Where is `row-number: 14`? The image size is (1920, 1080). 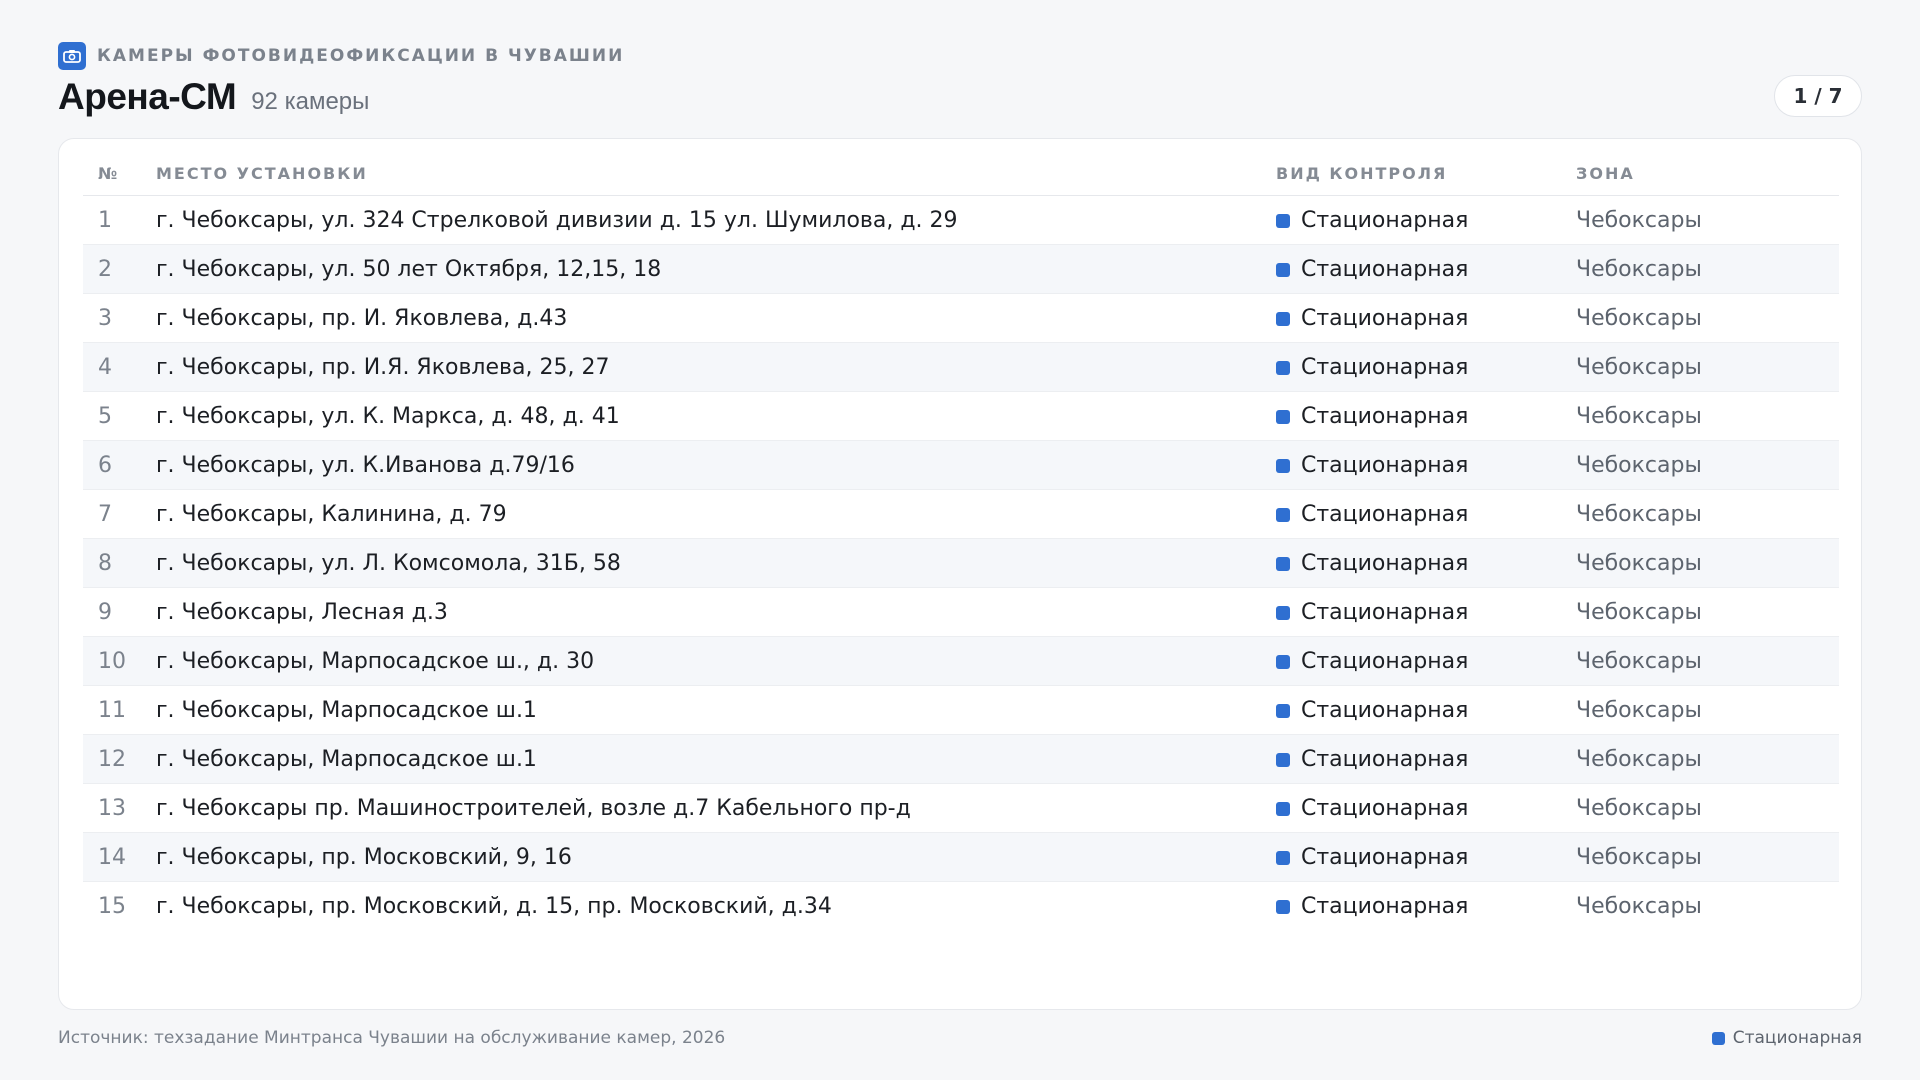 row-number: 14 is located at coordinates (119, 857).